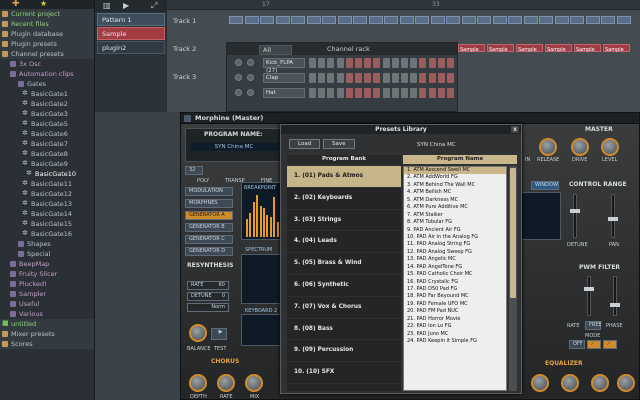 The image size is (640, 400). What do you see at coordinates (219, 334) in the screenshot?
I see `test-button: ▶` at bounding box center [219, 334].